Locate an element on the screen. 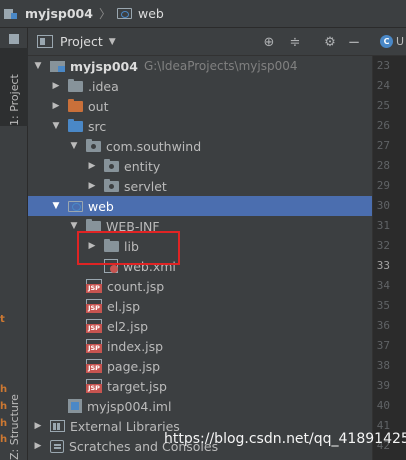  line-number: 27 is located at coordinates (383, 145).